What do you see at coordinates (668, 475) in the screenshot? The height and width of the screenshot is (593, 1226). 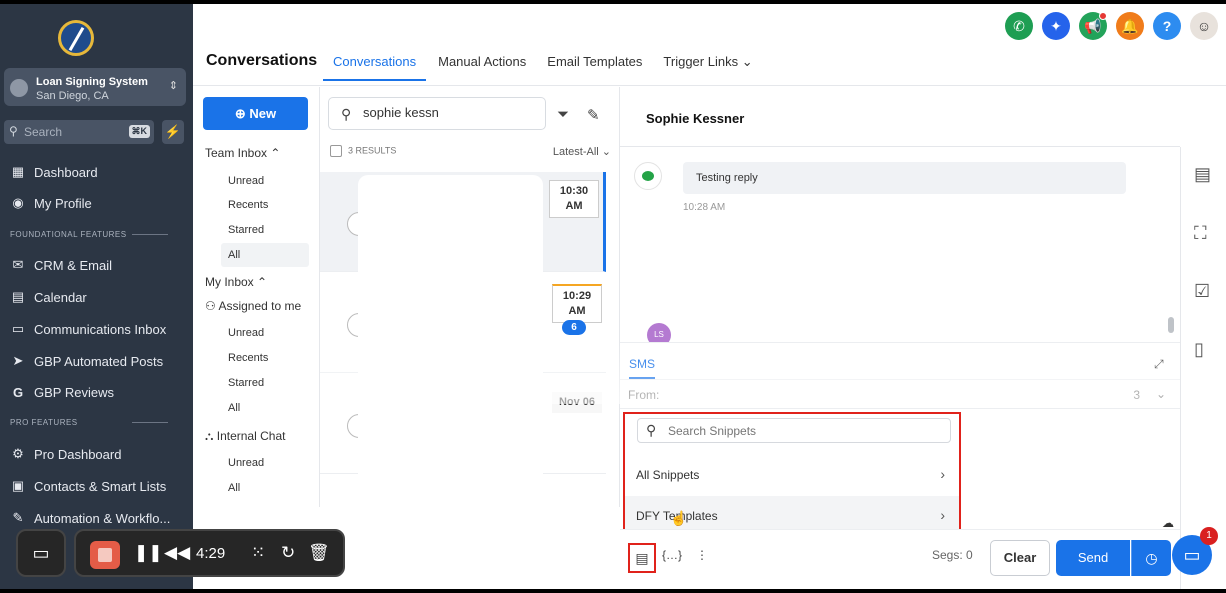 I see `snippet-label: All Snippets` at bounding box center [668, 475].